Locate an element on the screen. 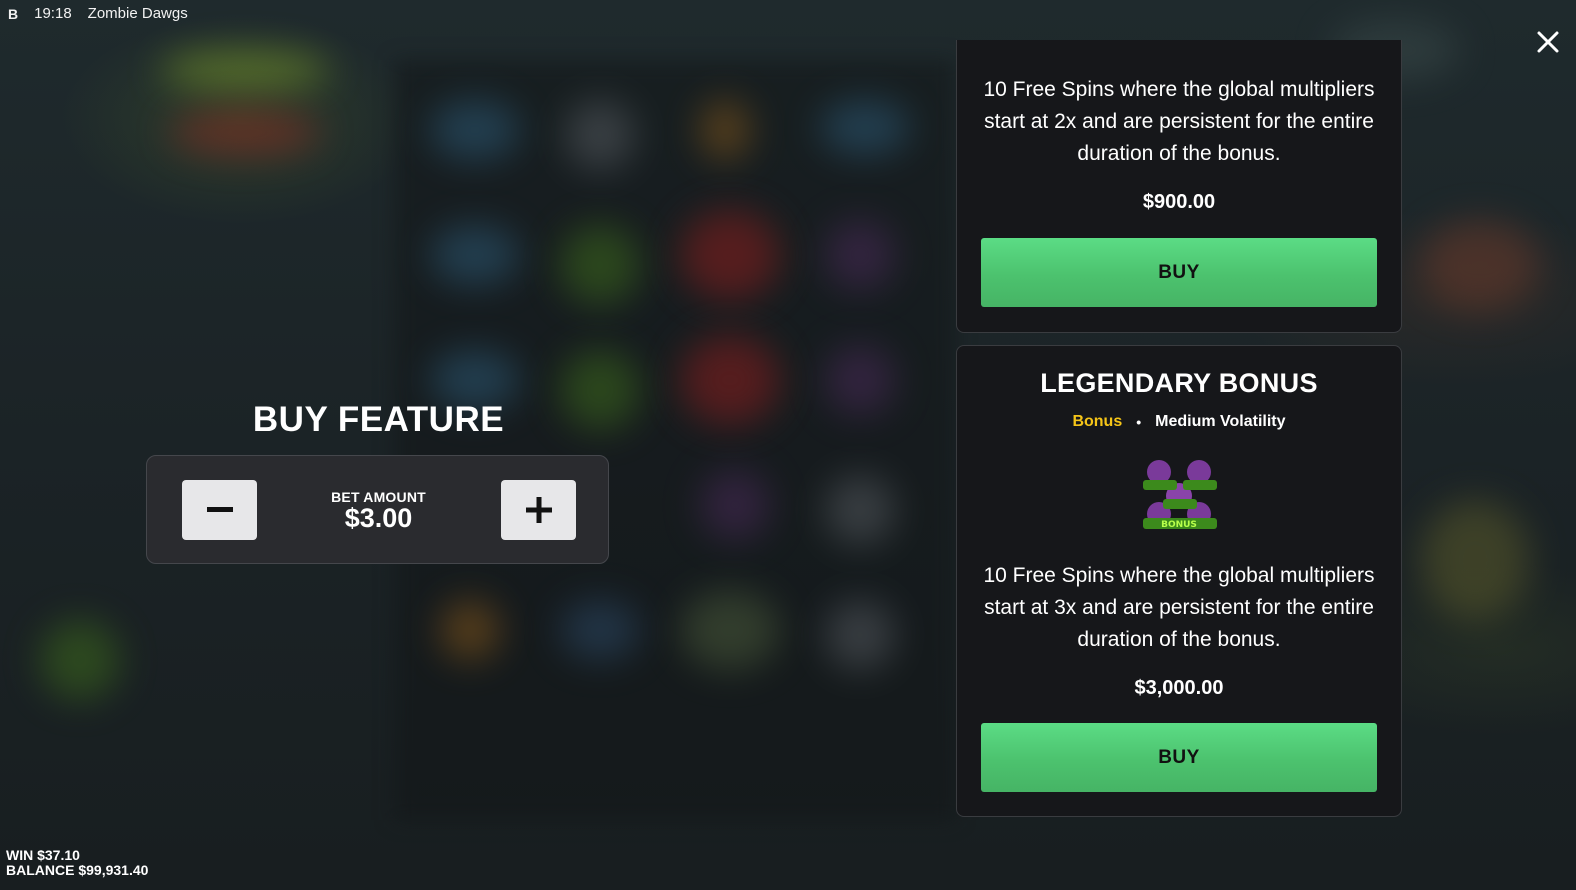 The height and width of the screenshot is (890, 1576). feature-type-tag: Bonus is located at coordinates (1097, 421).